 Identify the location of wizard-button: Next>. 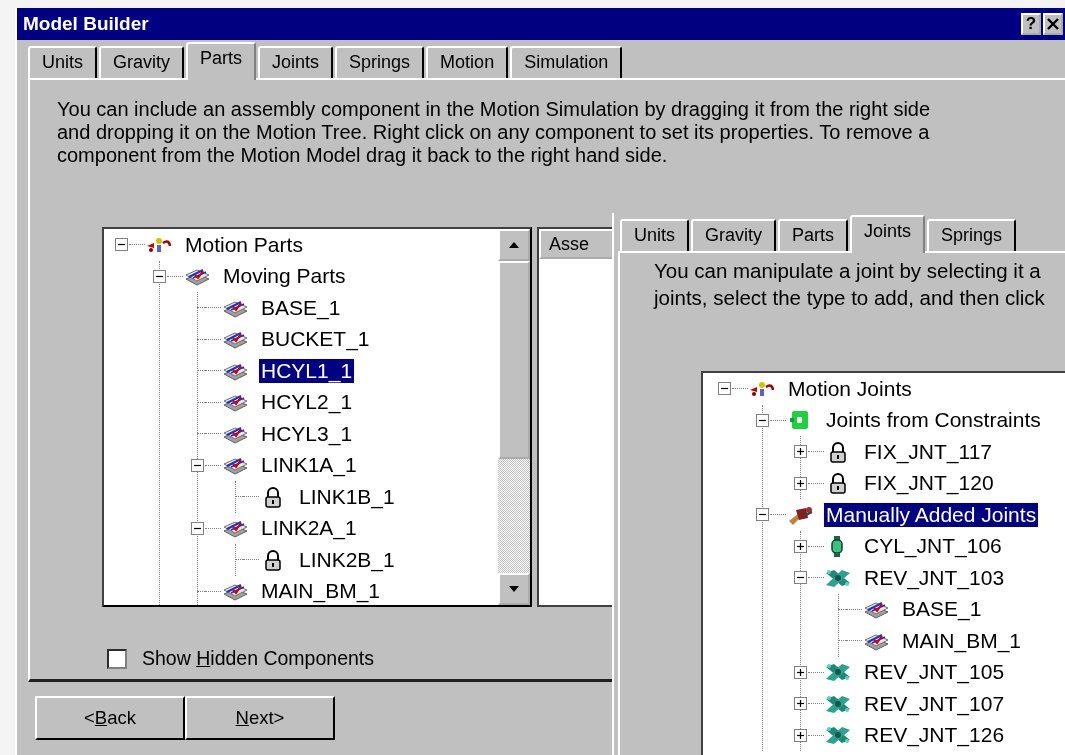
(260, 718).